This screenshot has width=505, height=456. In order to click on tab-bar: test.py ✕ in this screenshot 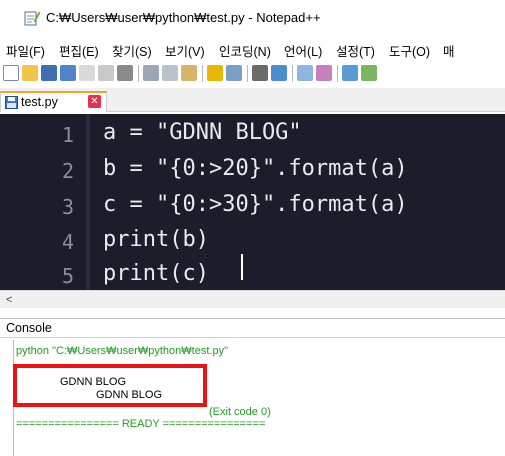, I will do `click(252, 100)`.